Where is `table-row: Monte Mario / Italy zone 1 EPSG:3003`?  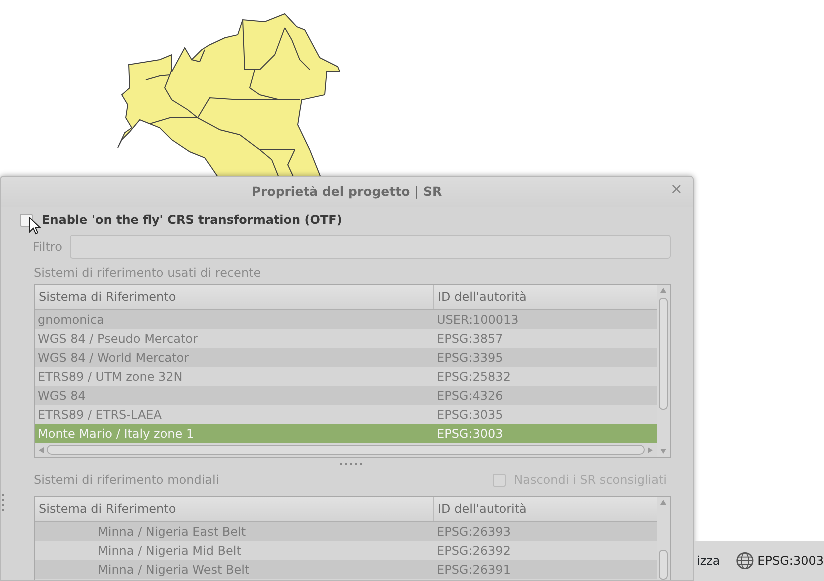
table-row: Monte Mario / Italy zone 1 EPSG:3003 is located at coordinates (346, 433).